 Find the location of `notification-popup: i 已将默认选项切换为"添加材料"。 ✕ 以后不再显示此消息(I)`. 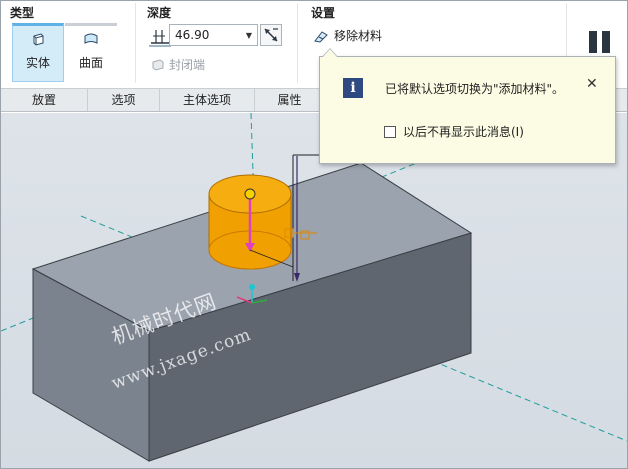

notification-popup: i 已将默认选项切换为"添加材料"。 ✕ 以后不再显示此消息(I) is located at coordinates (467, 106).